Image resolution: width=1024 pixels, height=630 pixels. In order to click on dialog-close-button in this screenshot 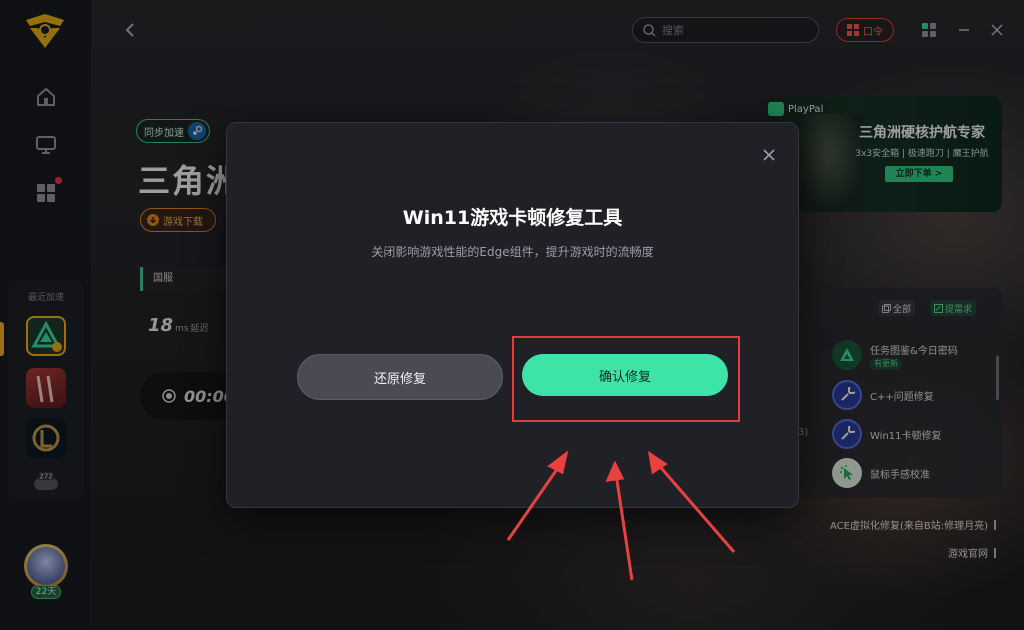, I will do `click(770, 155)`.